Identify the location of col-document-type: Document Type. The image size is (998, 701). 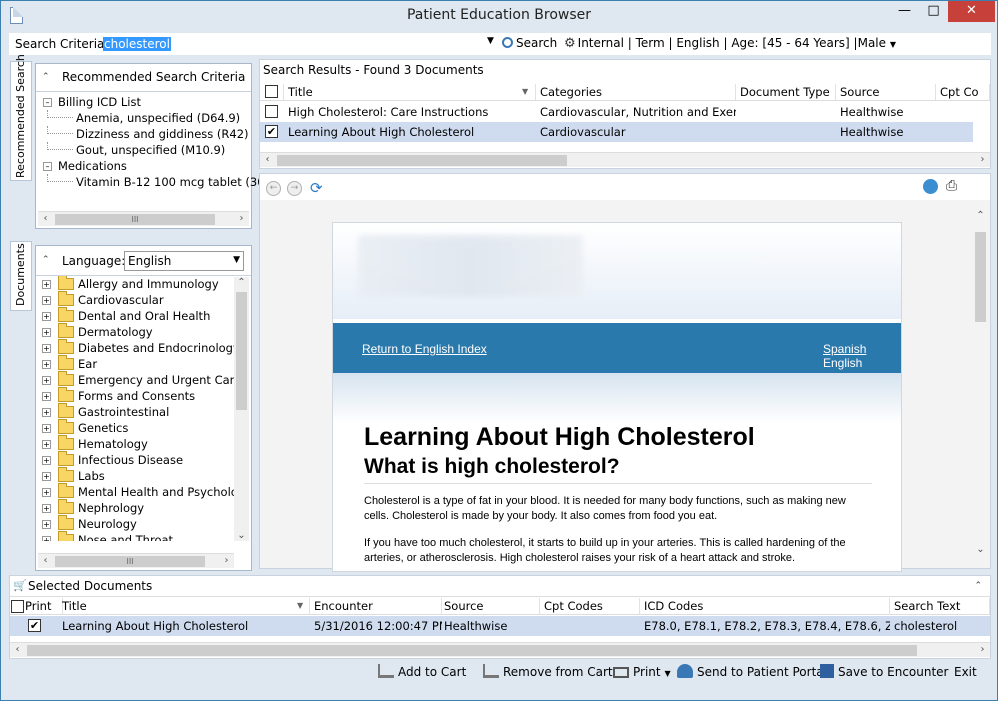
(786, 92).